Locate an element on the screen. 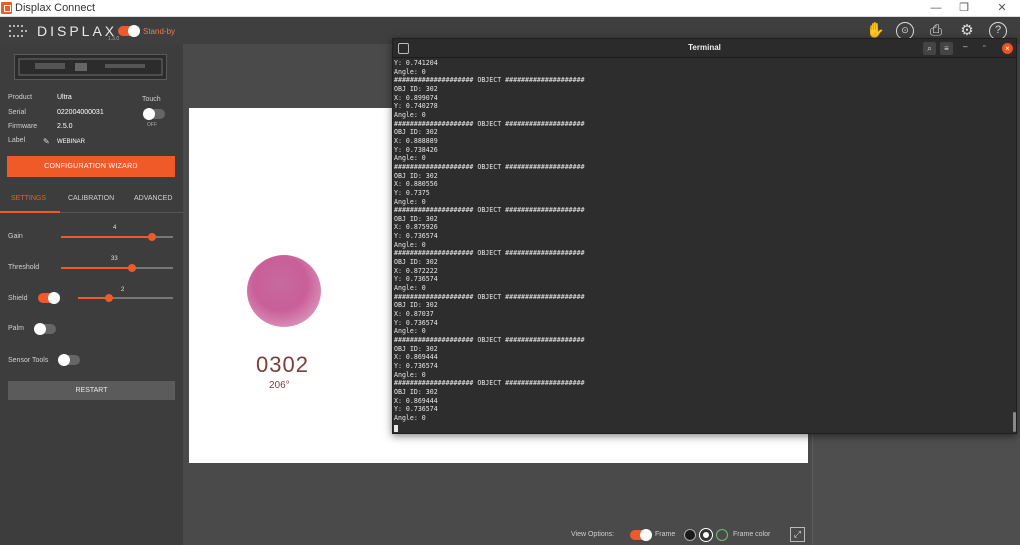 This screenshot has width=1020, height=545. terminal-cursor is located at coordinates (396, 428).